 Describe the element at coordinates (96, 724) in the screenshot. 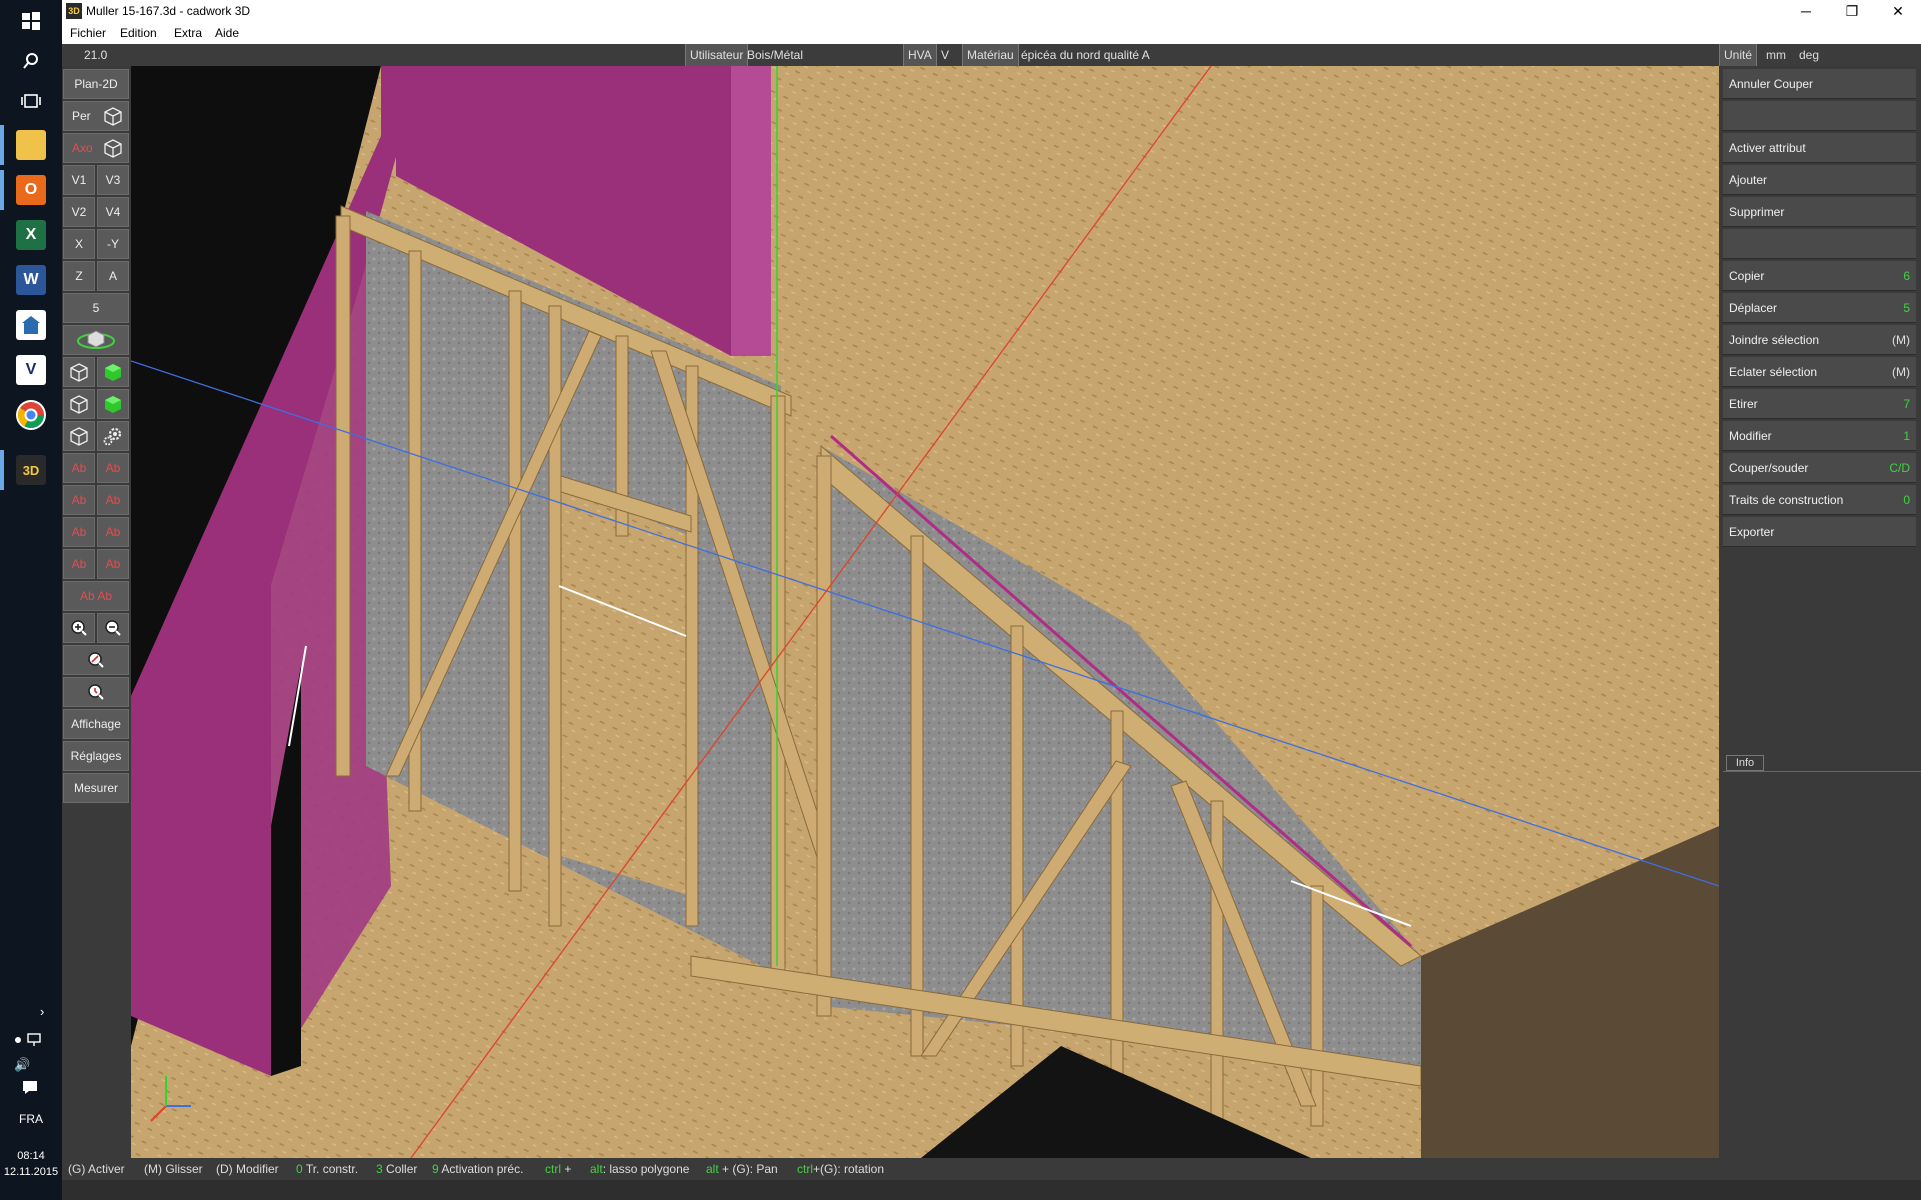

I see `affichage-button: Affichage` at that location.